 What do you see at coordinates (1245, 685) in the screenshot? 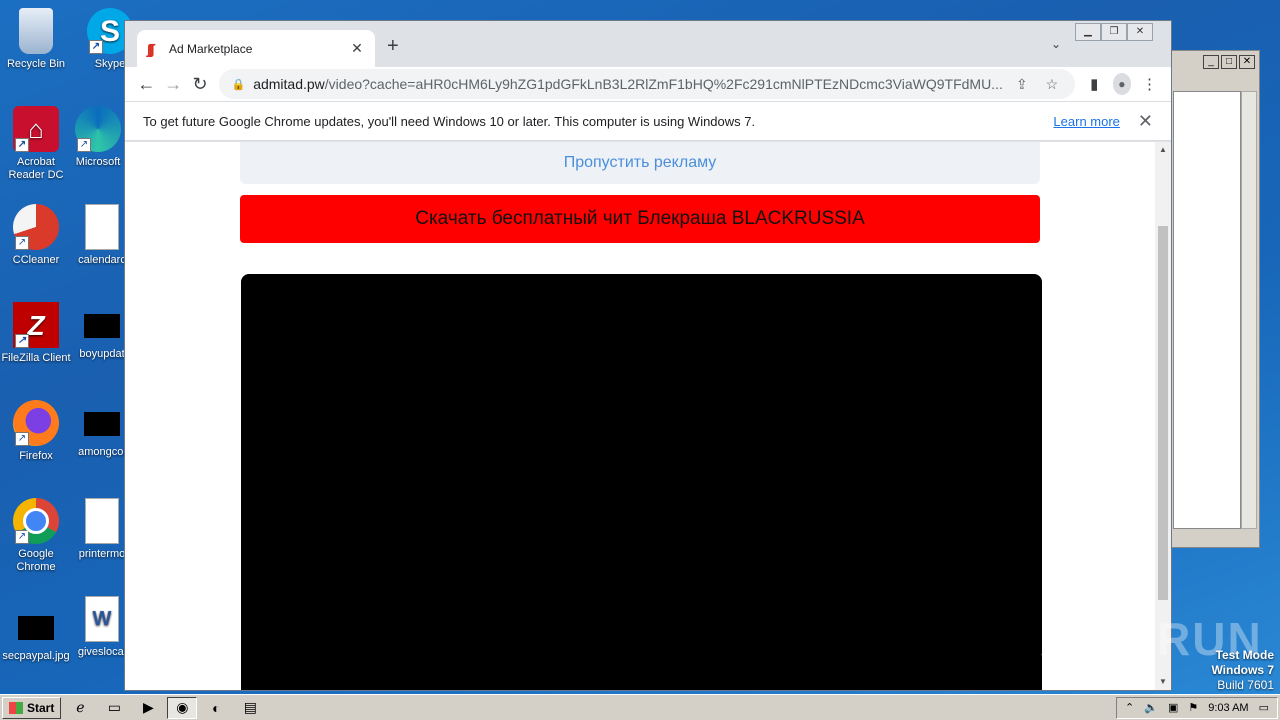
I see `build-text: Build 7601` at bounding box center [1245, 685].